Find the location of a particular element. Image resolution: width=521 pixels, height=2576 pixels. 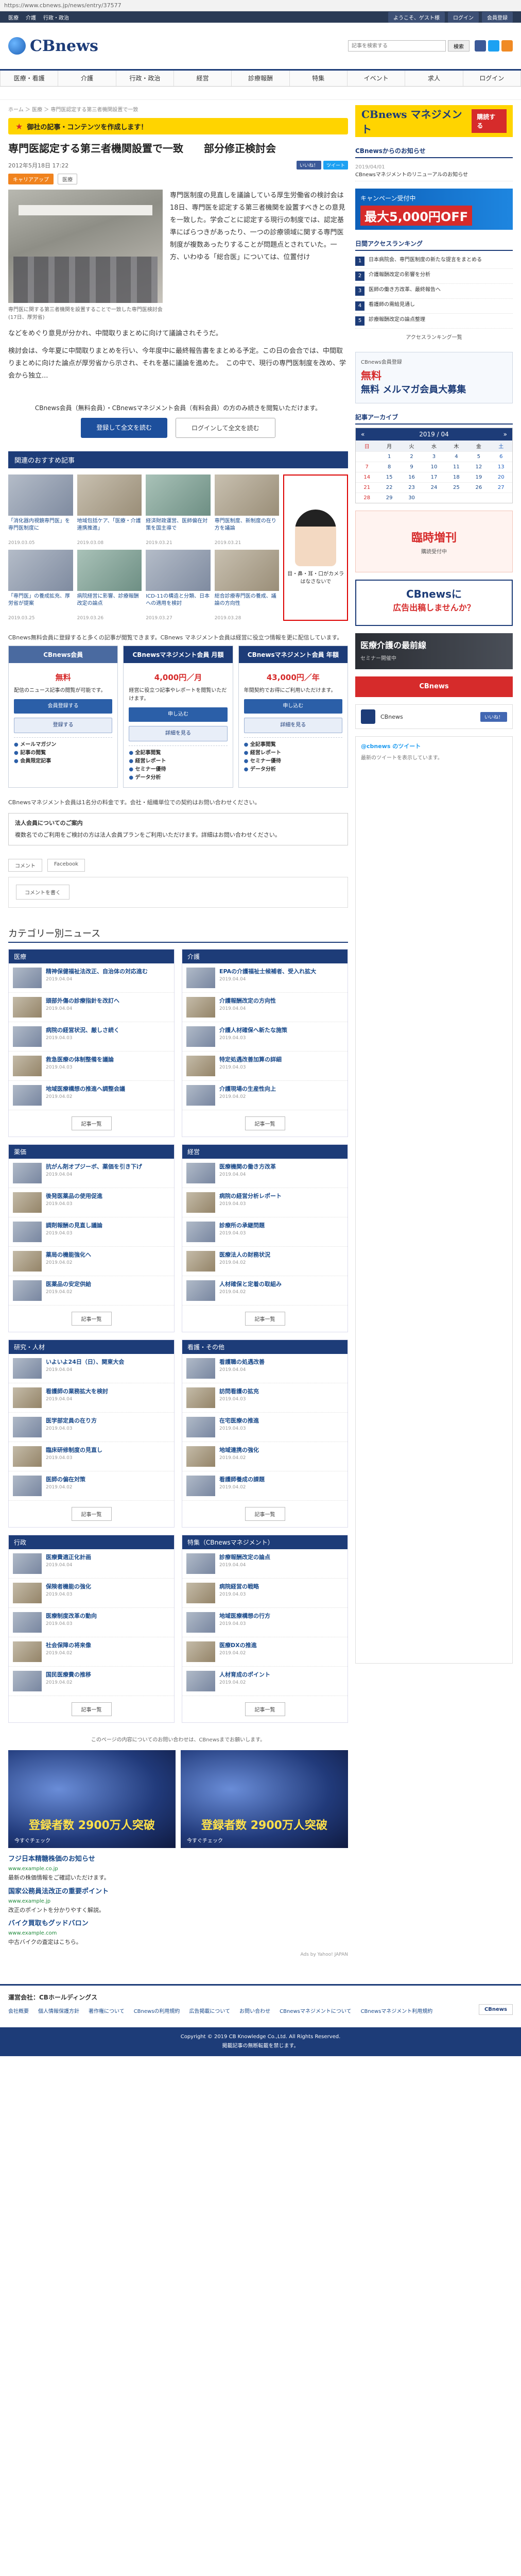

calendar-day: 24 is located at coordinates (434, 487).